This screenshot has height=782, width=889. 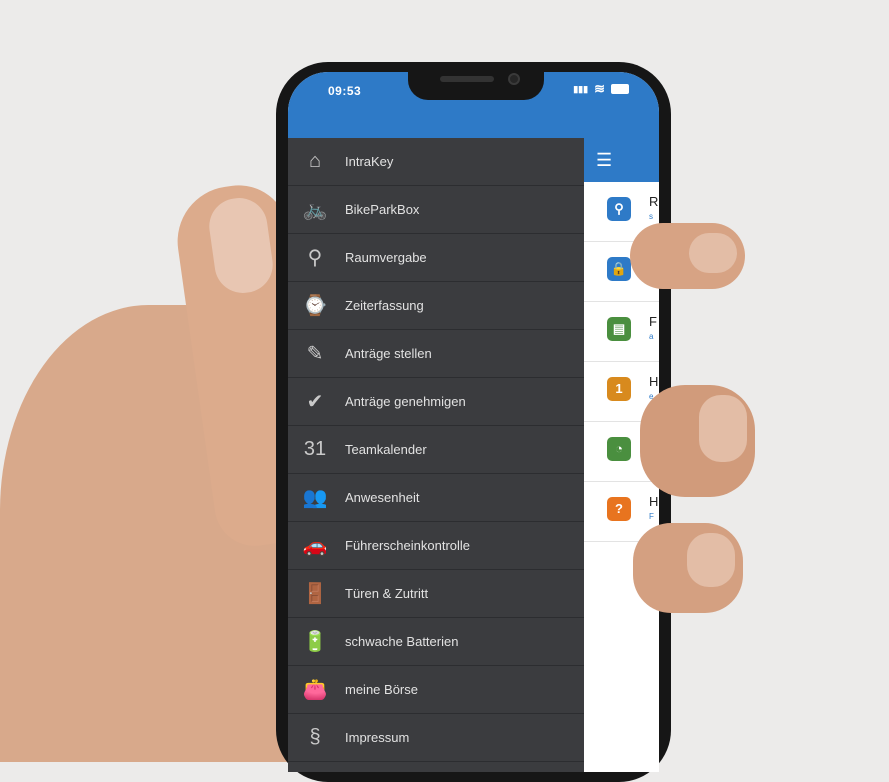 What do you see at coordinates (315, 690) in the screenshot?
I see `wallet-icon: 👛` at bounding box center [315, 690].